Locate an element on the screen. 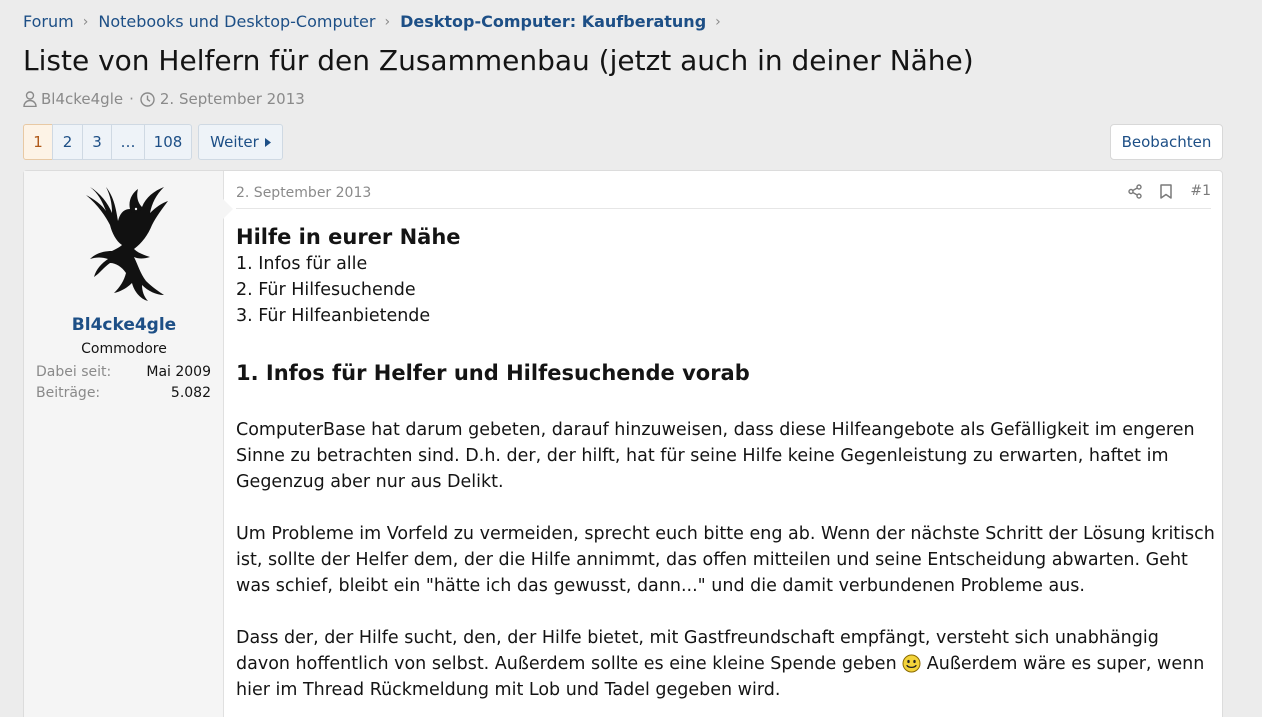  stat-value: 5.082 is located at coordinates (191, 393).